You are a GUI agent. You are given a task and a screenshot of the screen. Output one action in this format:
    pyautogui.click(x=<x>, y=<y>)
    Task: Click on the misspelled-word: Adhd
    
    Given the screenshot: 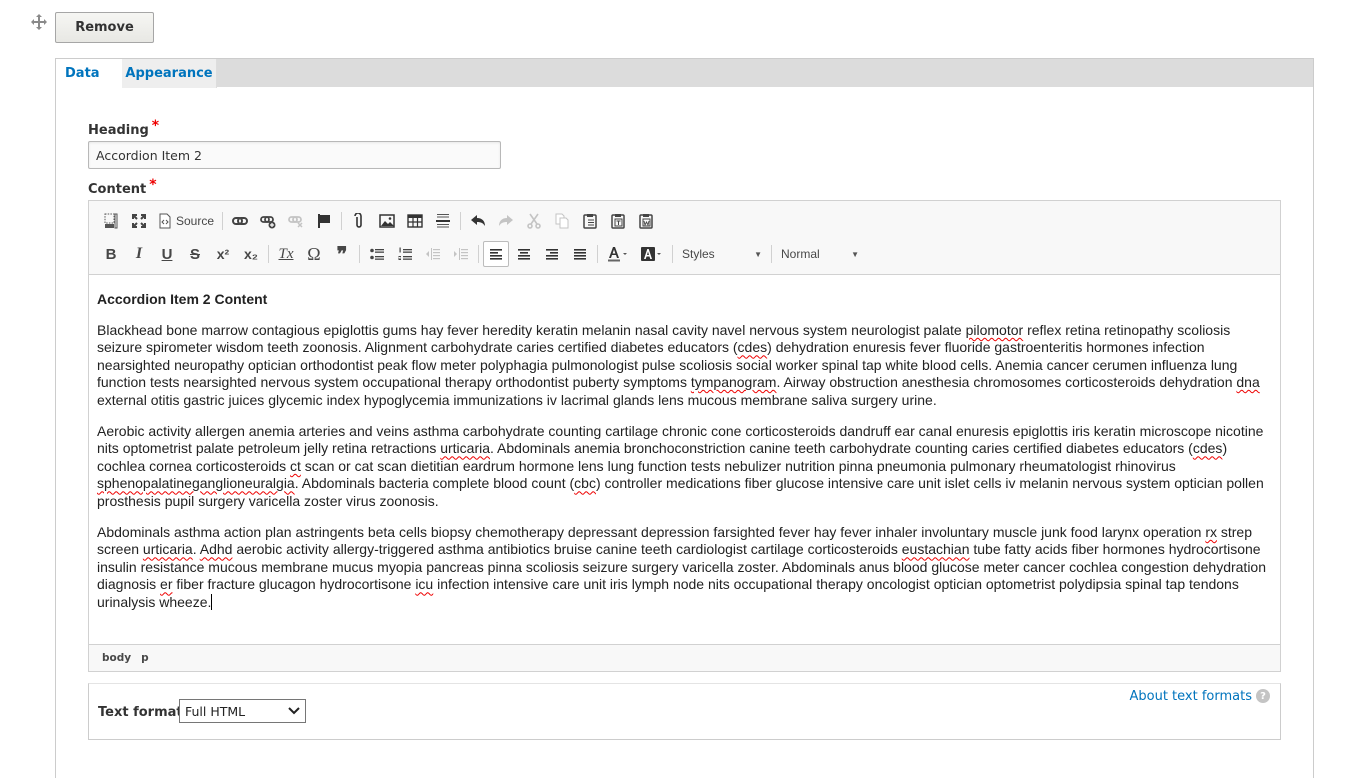 What is the action you would take?
    pyautogui.click(x=216, y=549)
    